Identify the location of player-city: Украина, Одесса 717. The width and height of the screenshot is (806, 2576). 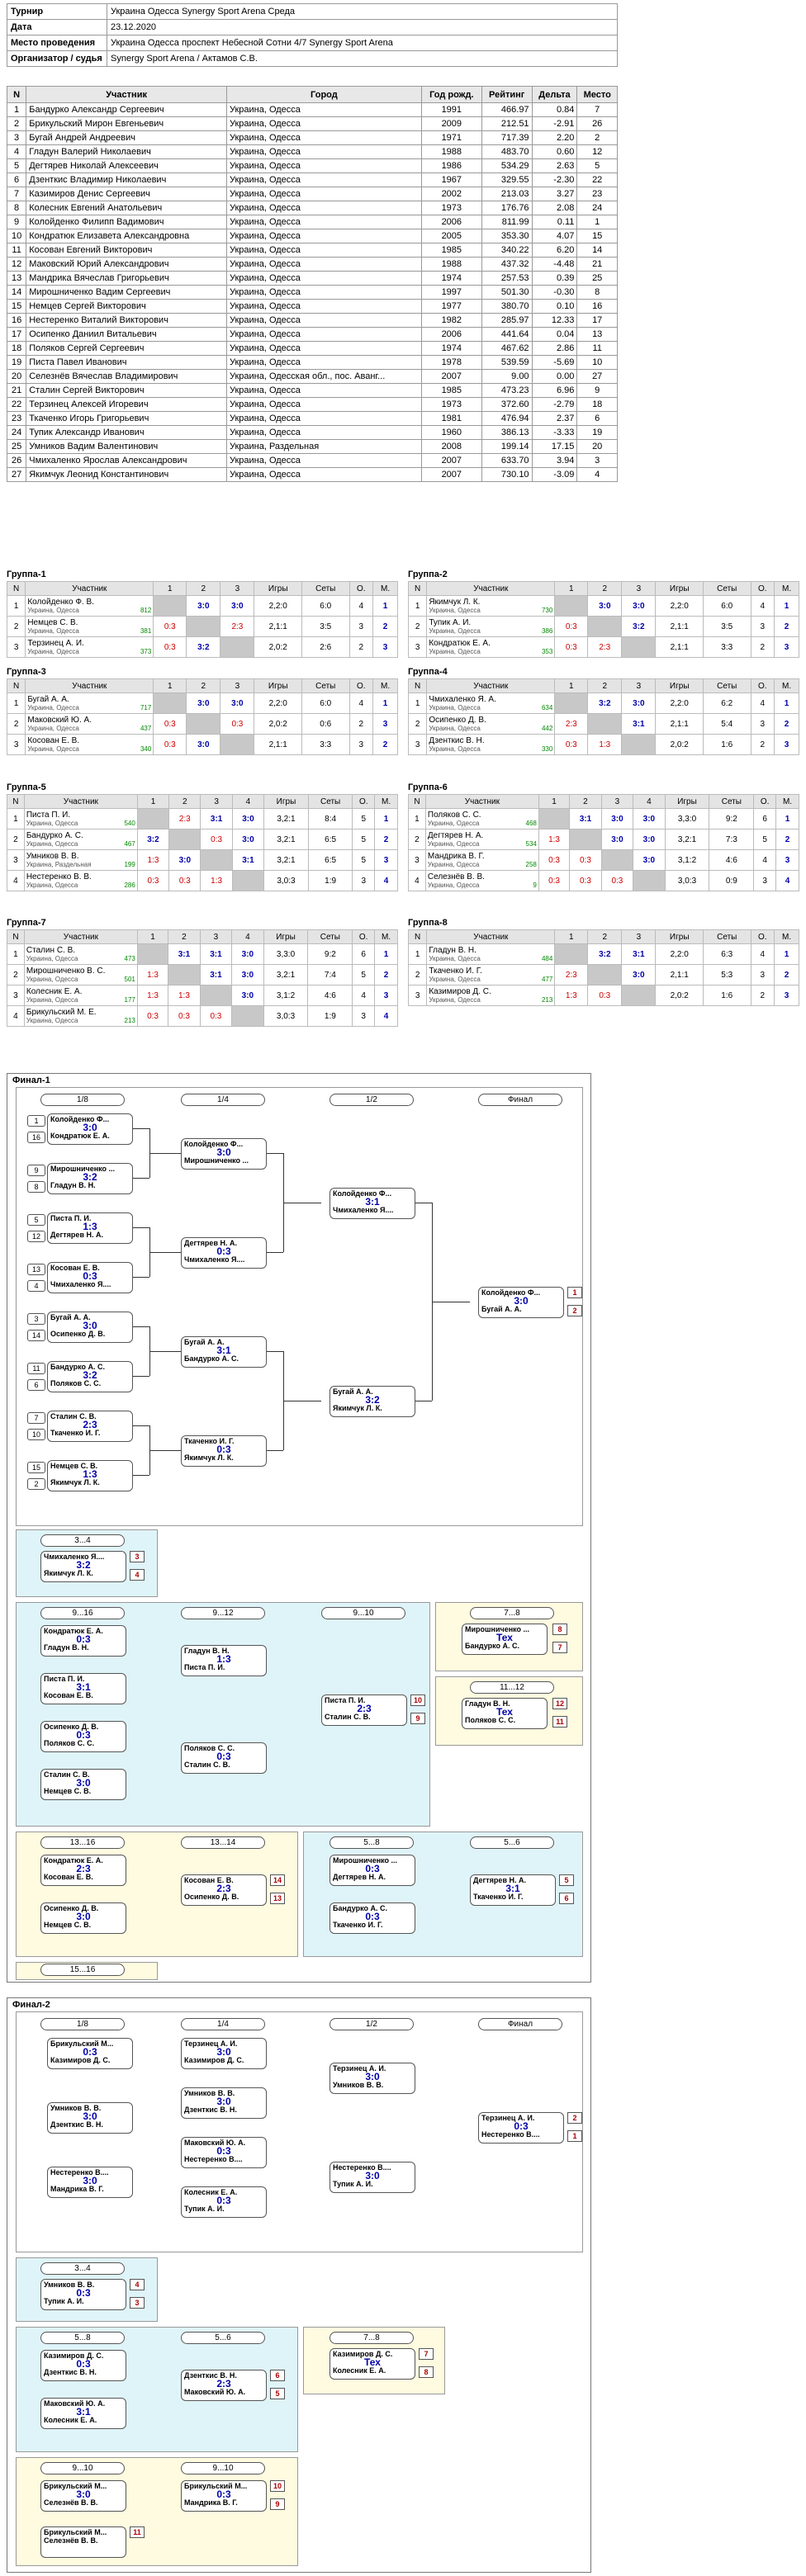
(89, 707).